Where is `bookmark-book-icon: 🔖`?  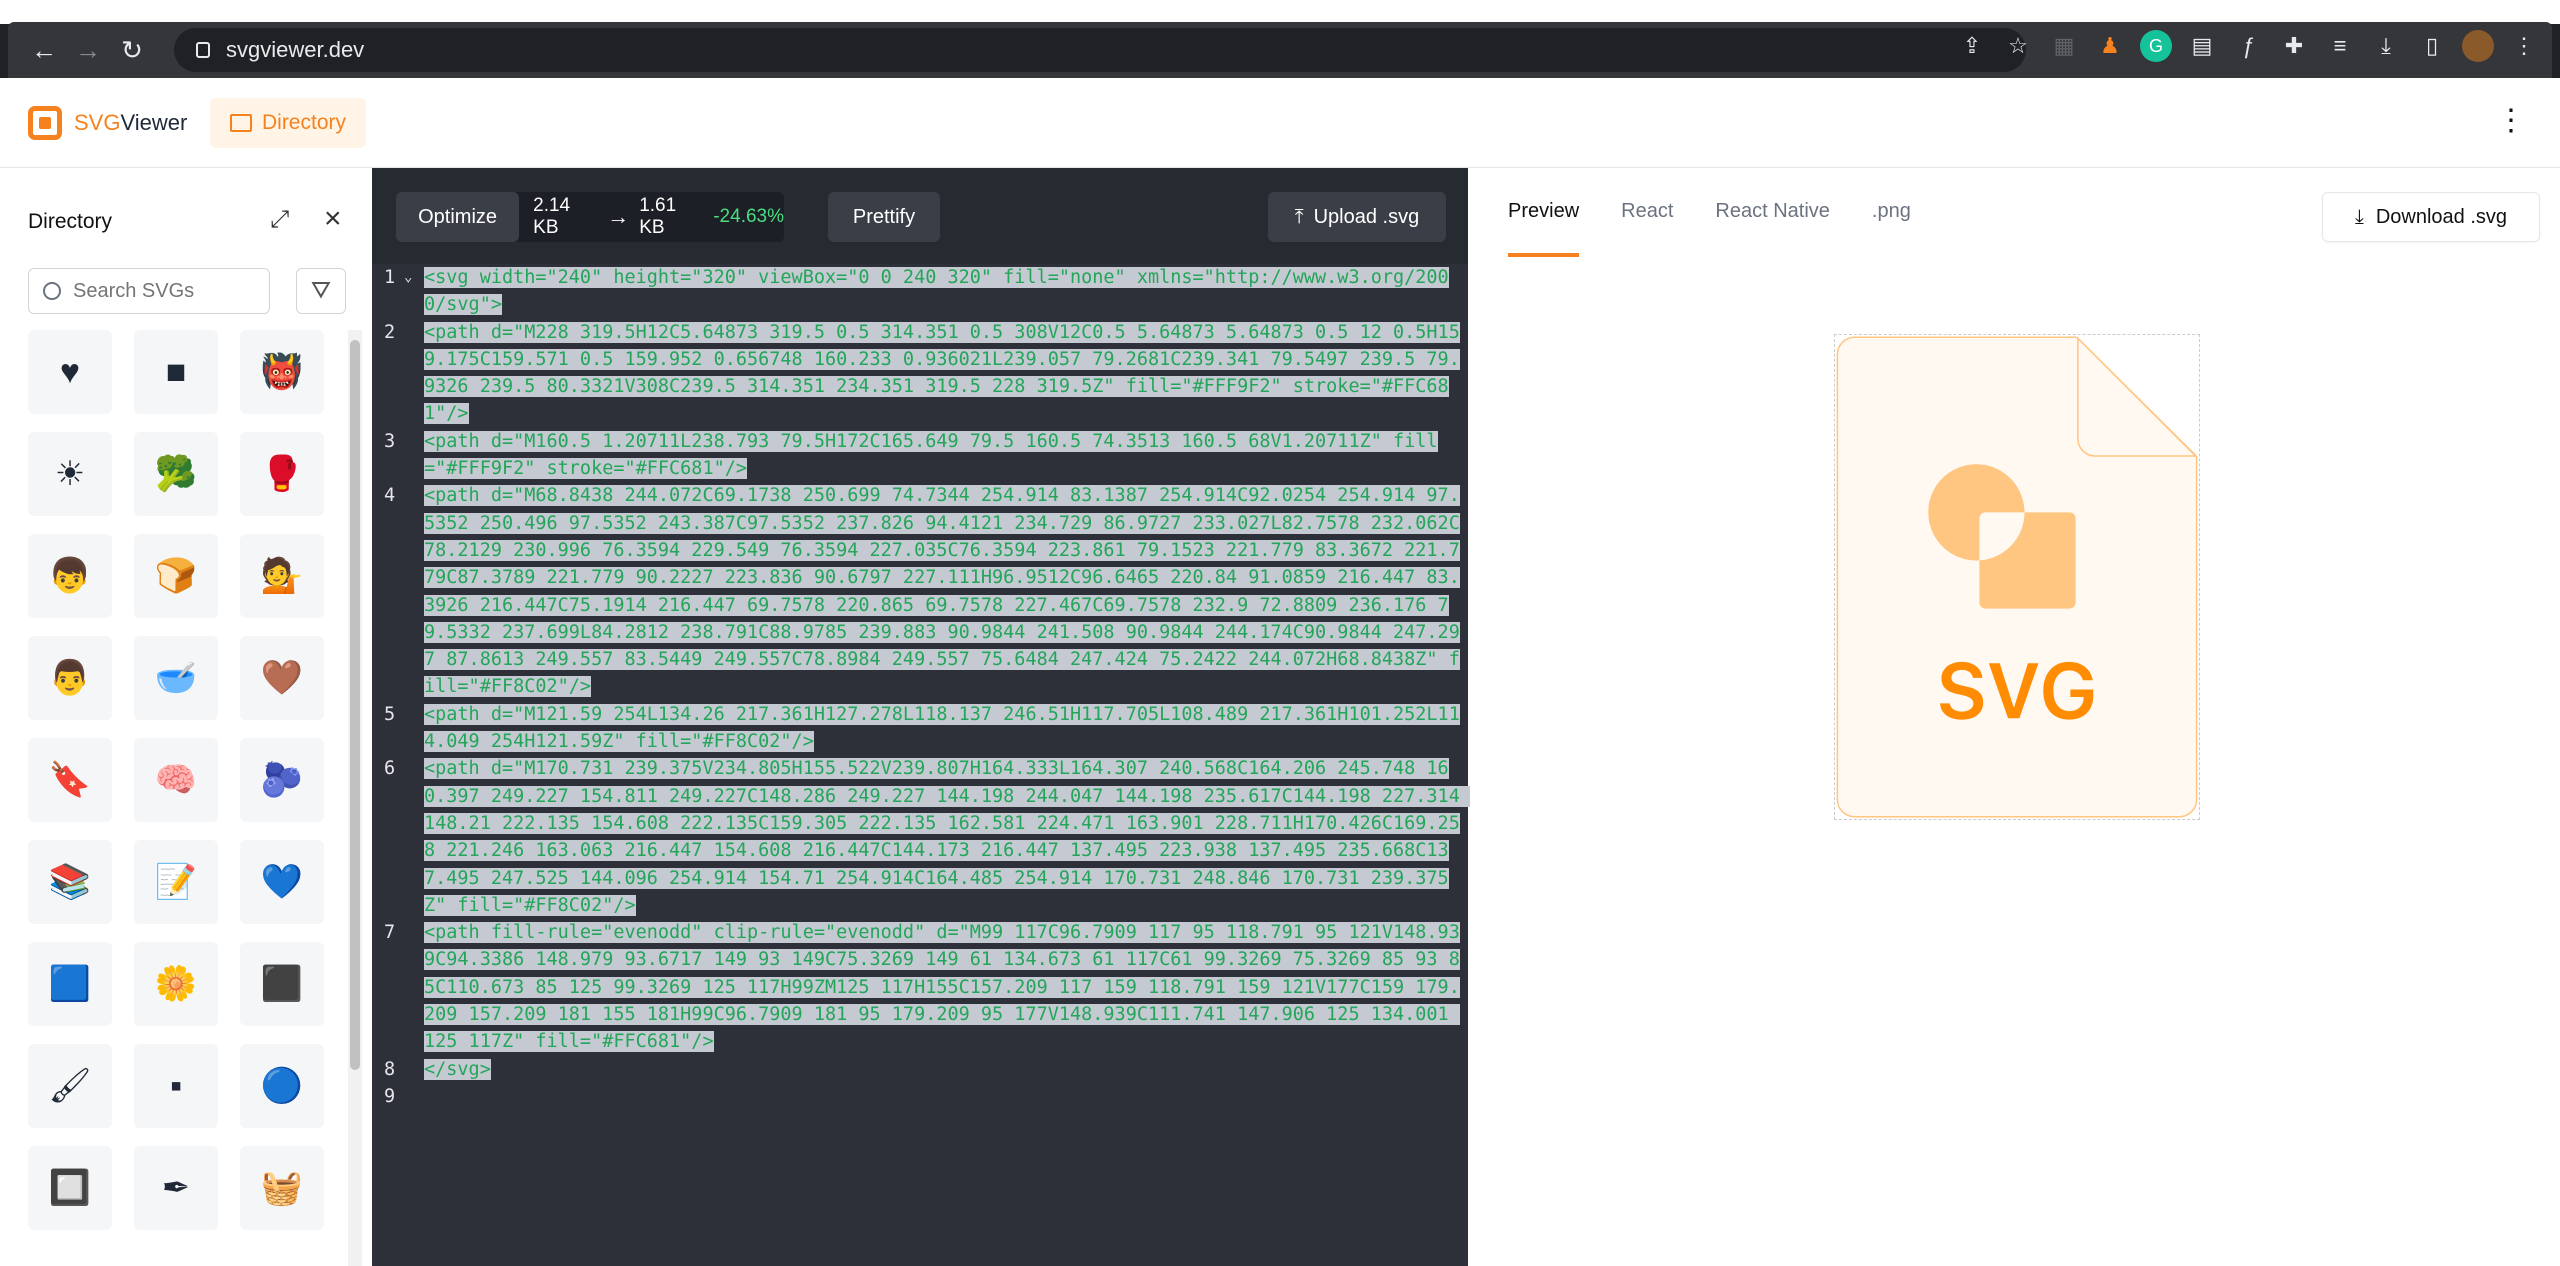
bookmark-book-icon: 🔖 is located at coordinates (70, 780).